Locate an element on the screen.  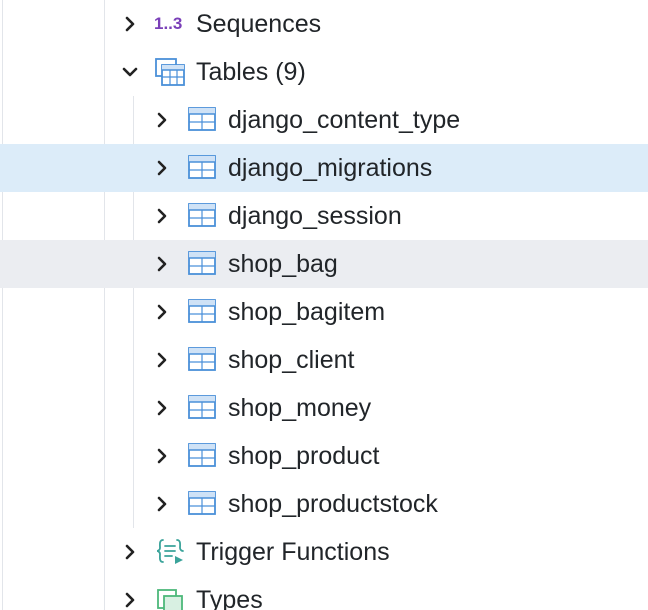
tree-node-table: shop_money is located at coordinates (324, 408).